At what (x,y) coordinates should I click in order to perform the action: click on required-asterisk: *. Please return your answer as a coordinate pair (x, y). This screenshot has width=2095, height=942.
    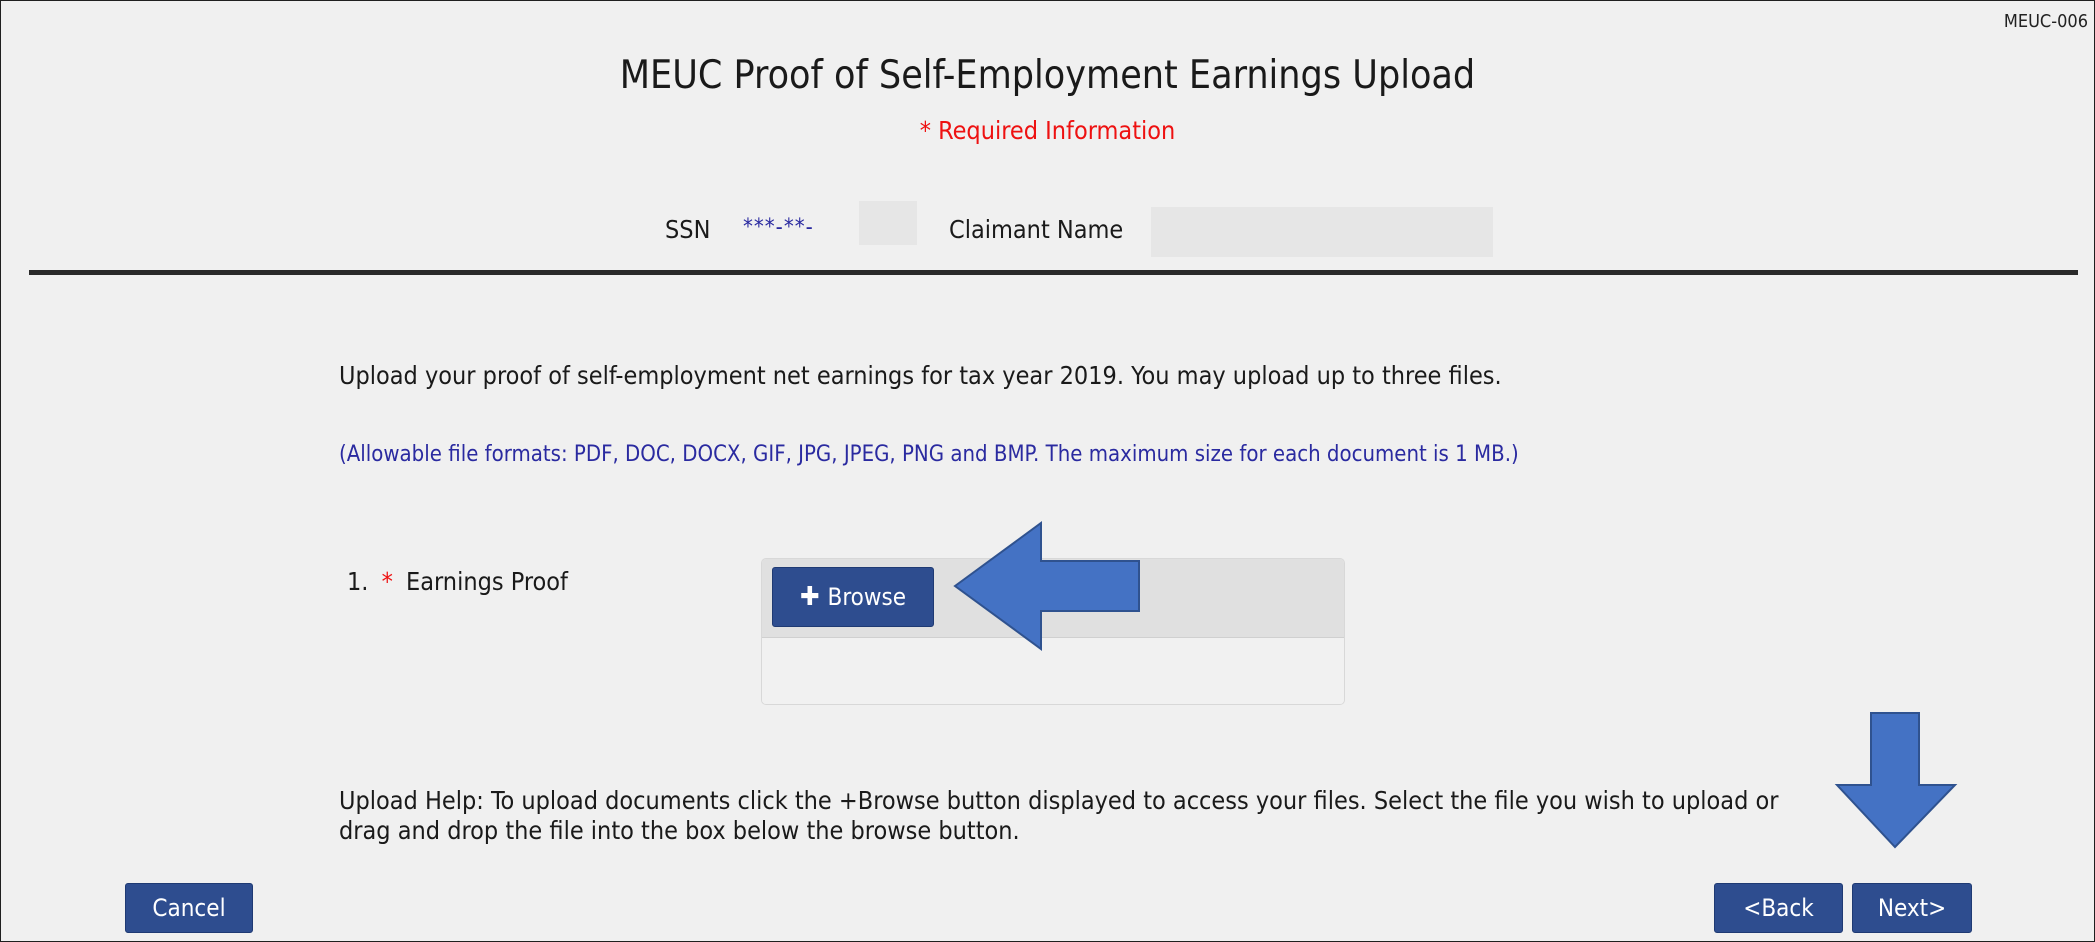
    Looking at the image, I should click on (387, 581).